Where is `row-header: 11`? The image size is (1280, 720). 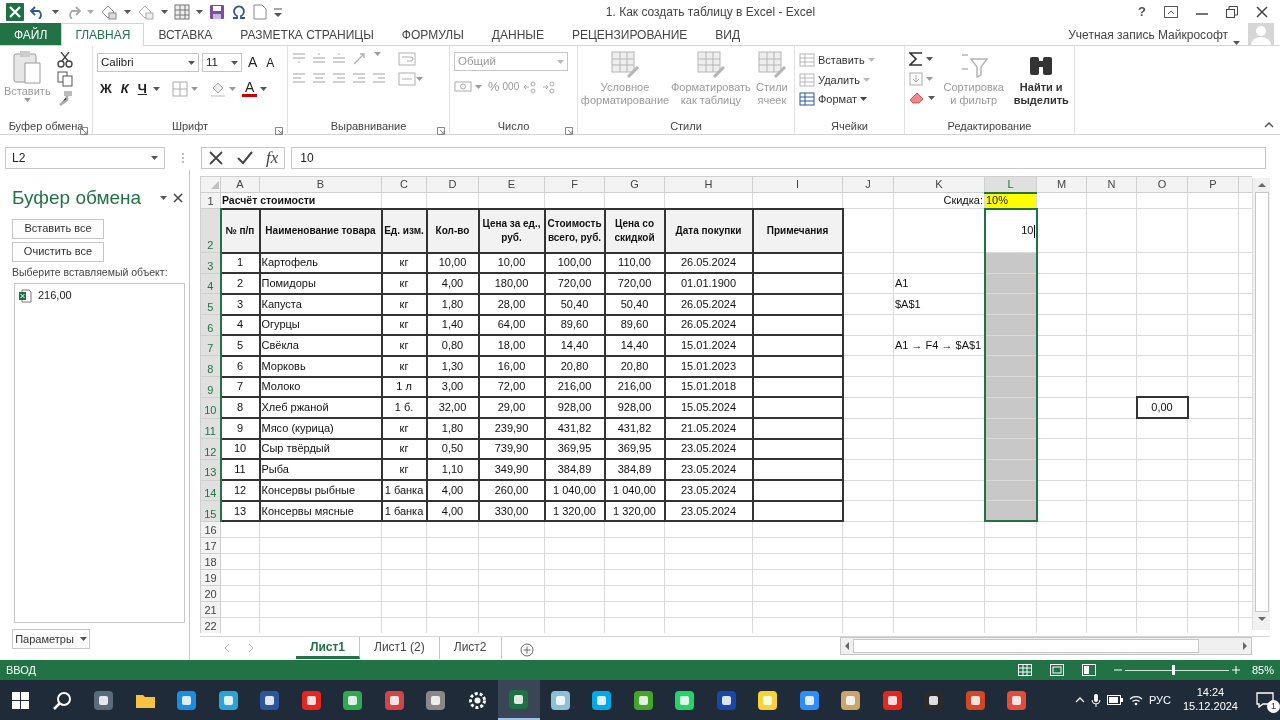 row-header: 11 is located at coordinates (210, 428).